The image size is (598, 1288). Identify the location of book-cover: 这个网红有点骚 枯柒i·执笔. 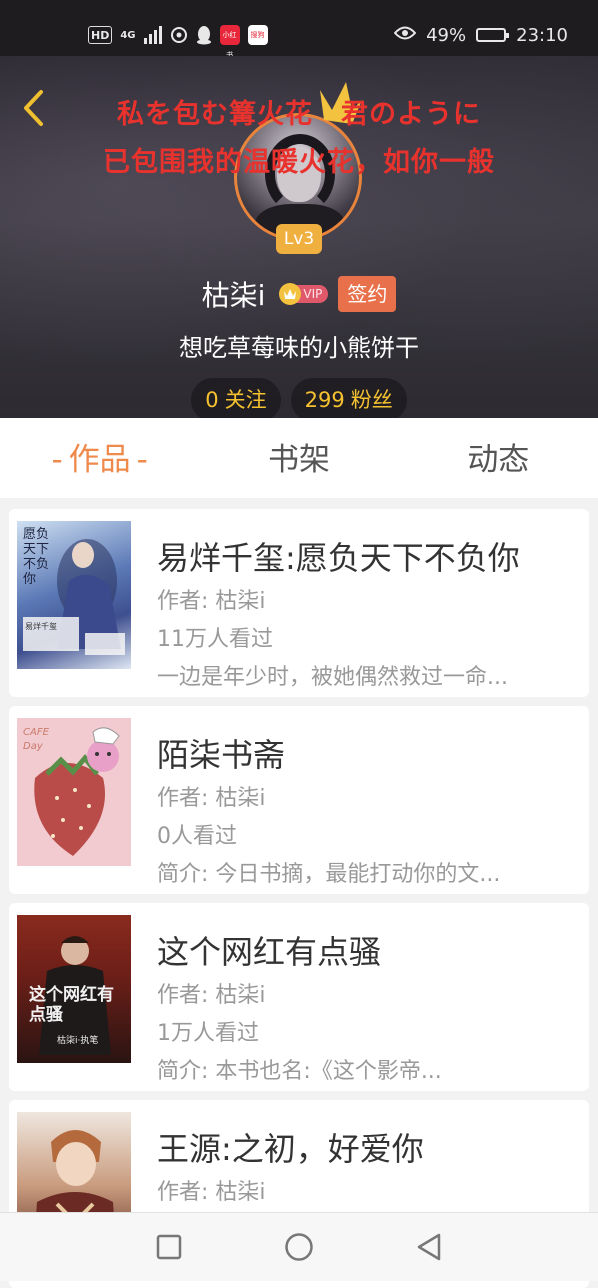
(74, 989).